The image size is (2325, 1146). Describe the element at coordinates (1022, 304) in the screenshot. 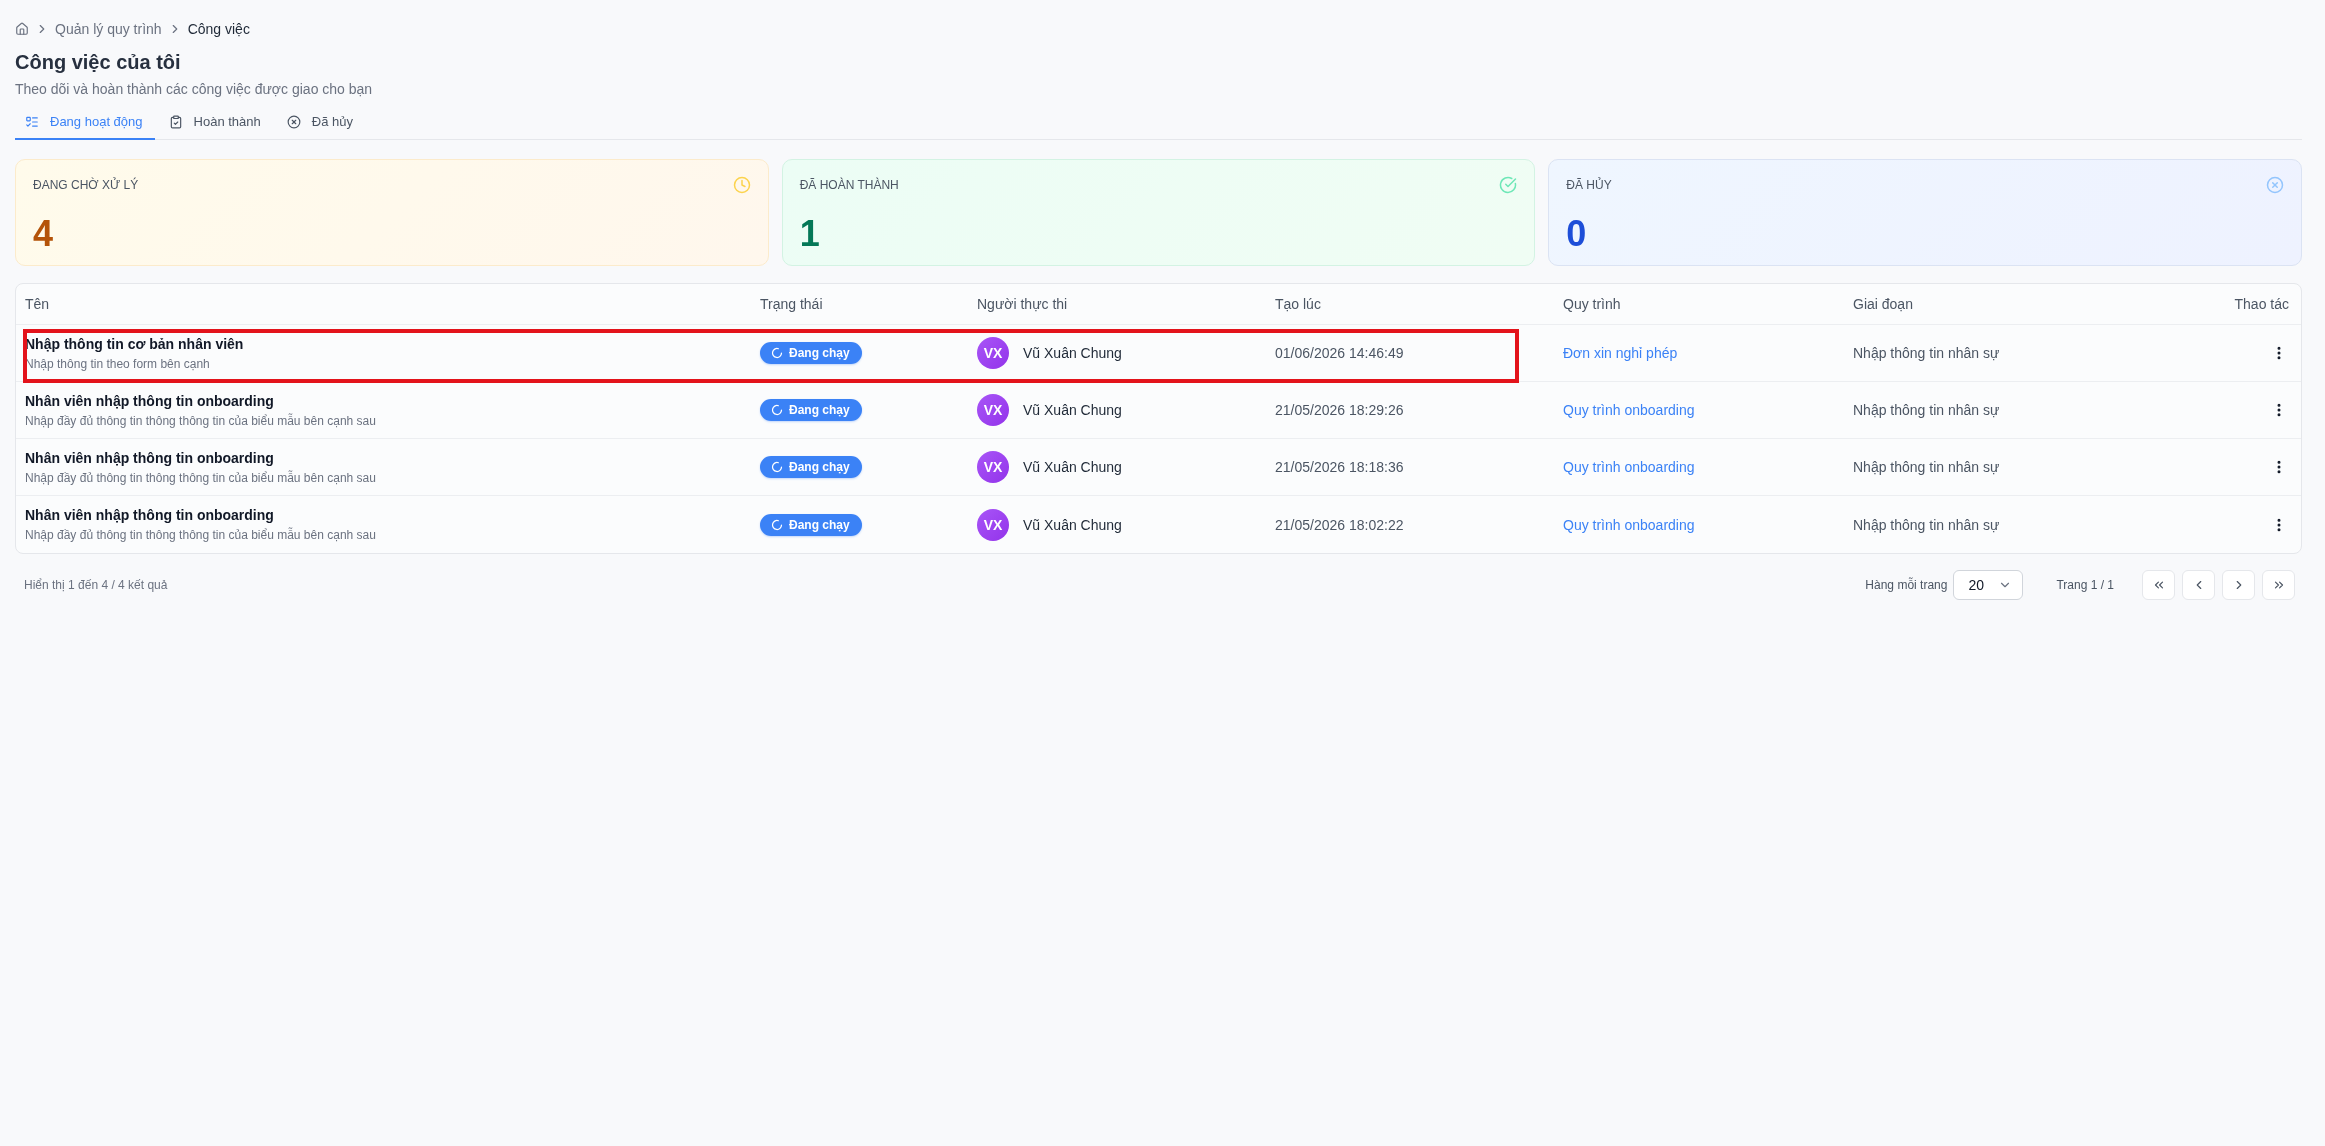

I see `column-header: Người thực thi` at that location.